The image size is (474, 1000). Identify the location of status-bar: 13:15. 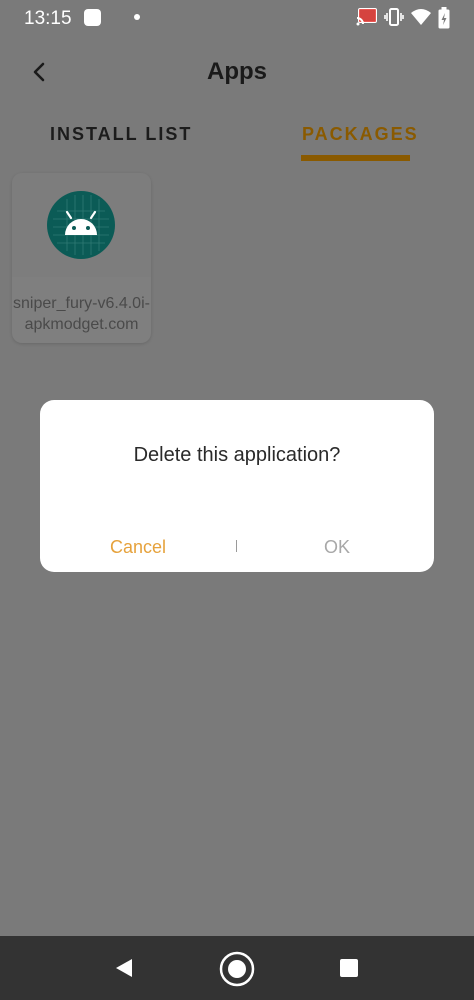
(237, 18).